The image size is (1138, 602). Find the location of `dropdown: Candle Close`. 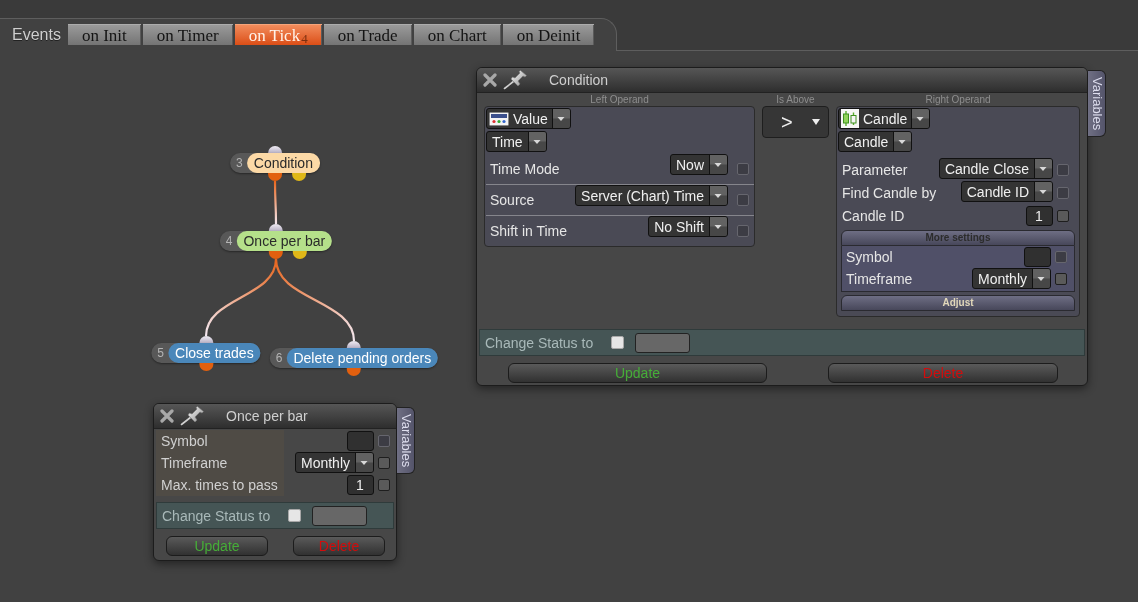

dropdown: Candle Close is located at coordinates (995, 168).